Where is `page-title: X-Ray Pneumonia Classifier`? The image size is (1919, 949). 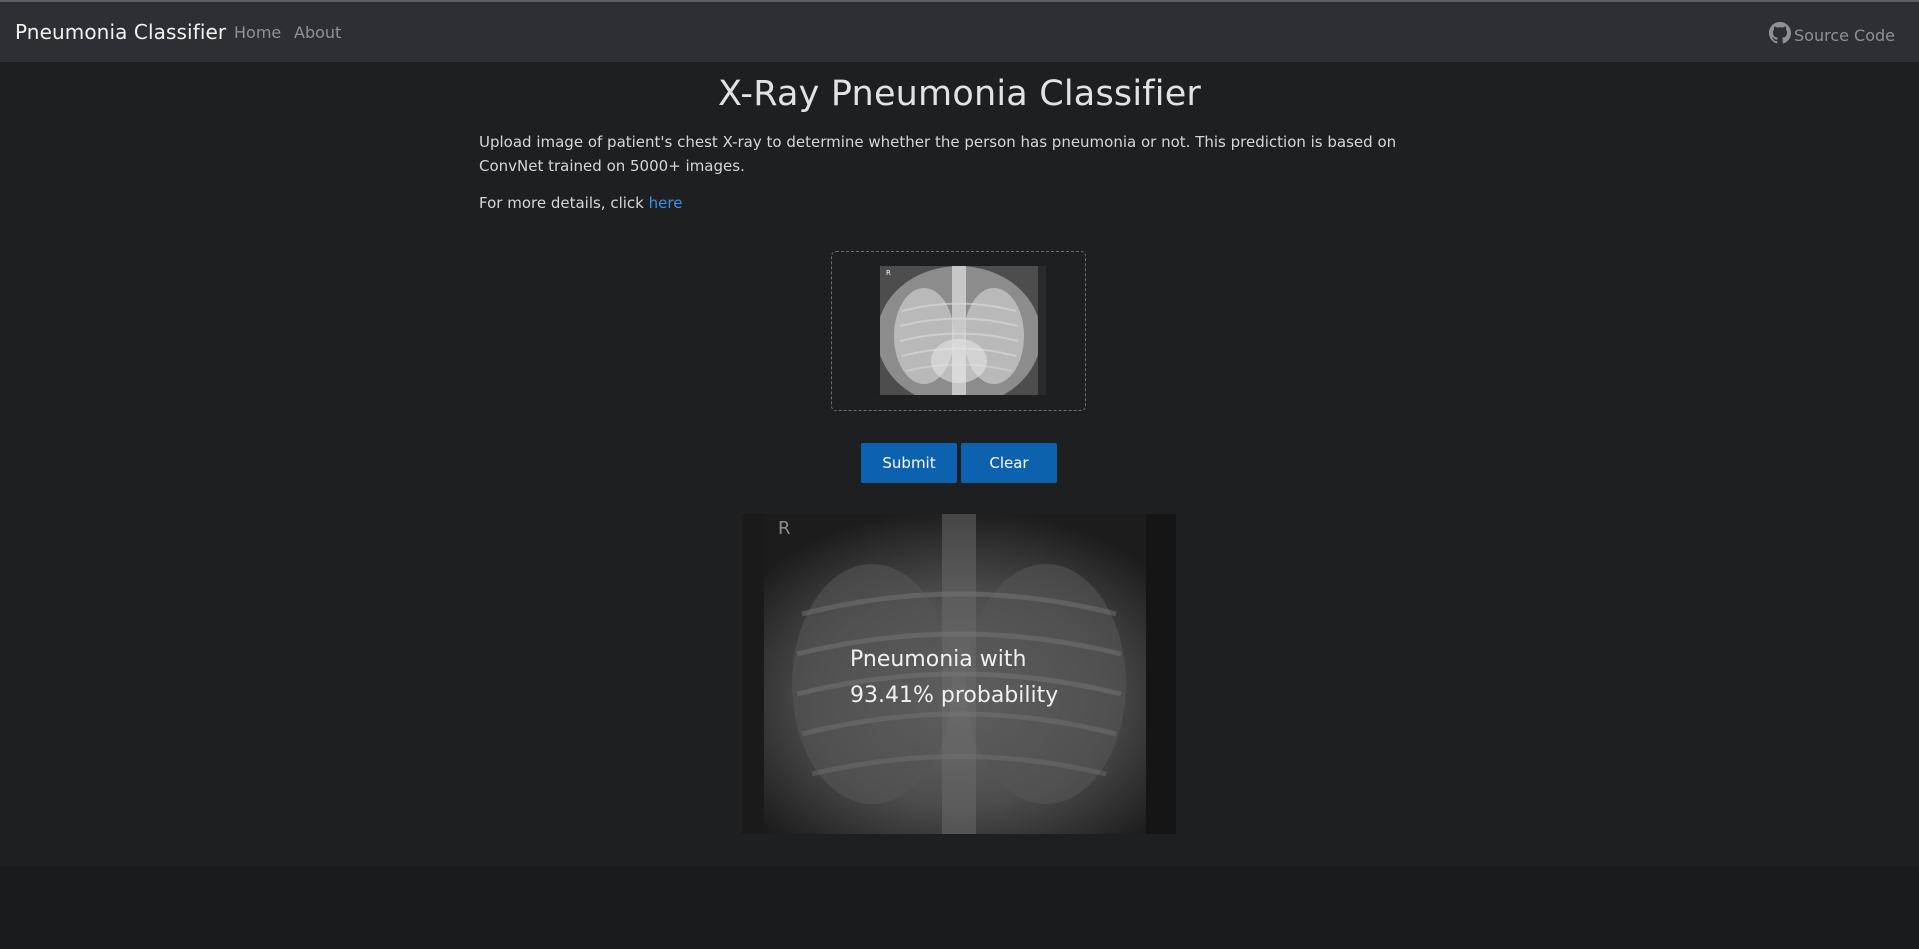
page-title: X-Ray Pneumonia Classifier is located at coordinates (959, 94).